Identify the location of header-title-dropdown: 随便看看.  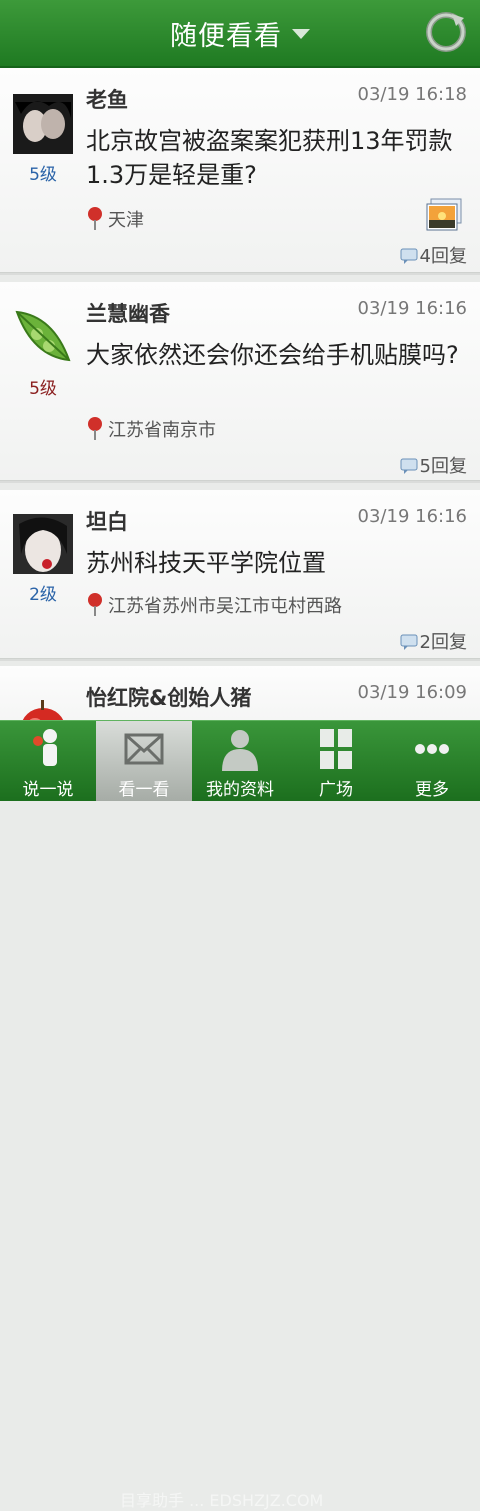
(240, 33).